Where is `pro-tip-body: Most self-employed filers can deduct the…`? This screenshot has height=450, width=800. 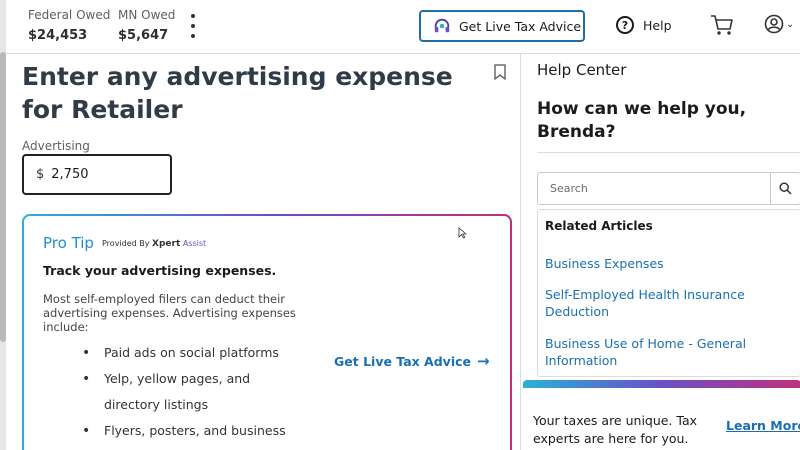 pro-tip-body: Most self-employed filers can deduct the… is located at coordinates (169, 313).